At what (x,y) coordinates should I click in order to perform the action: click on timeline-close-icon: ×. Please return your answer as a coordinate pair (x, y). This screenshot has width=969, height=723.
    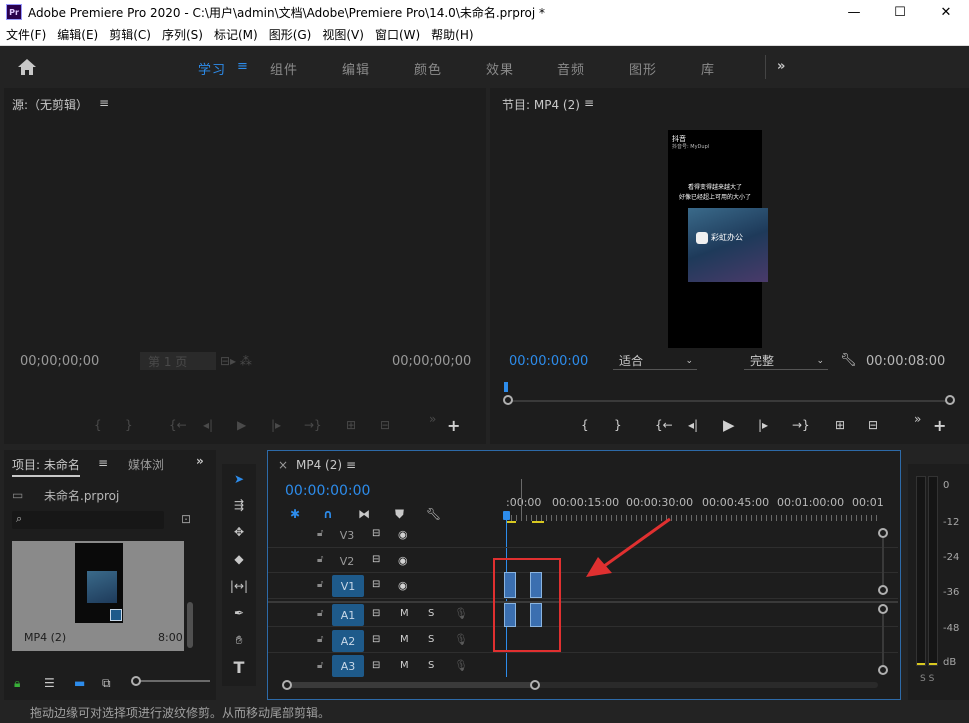
    Looking at the image, I should click on (283, 465).